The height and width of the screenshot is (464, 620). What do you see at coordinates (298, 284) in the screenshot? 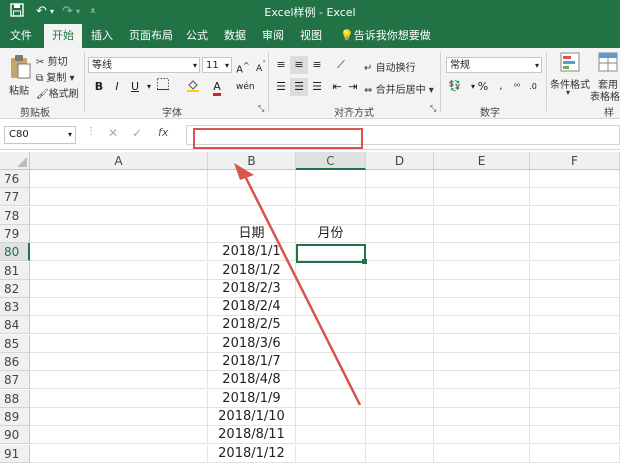
I see `annotation-arrow` at bounding box center [298, 284].